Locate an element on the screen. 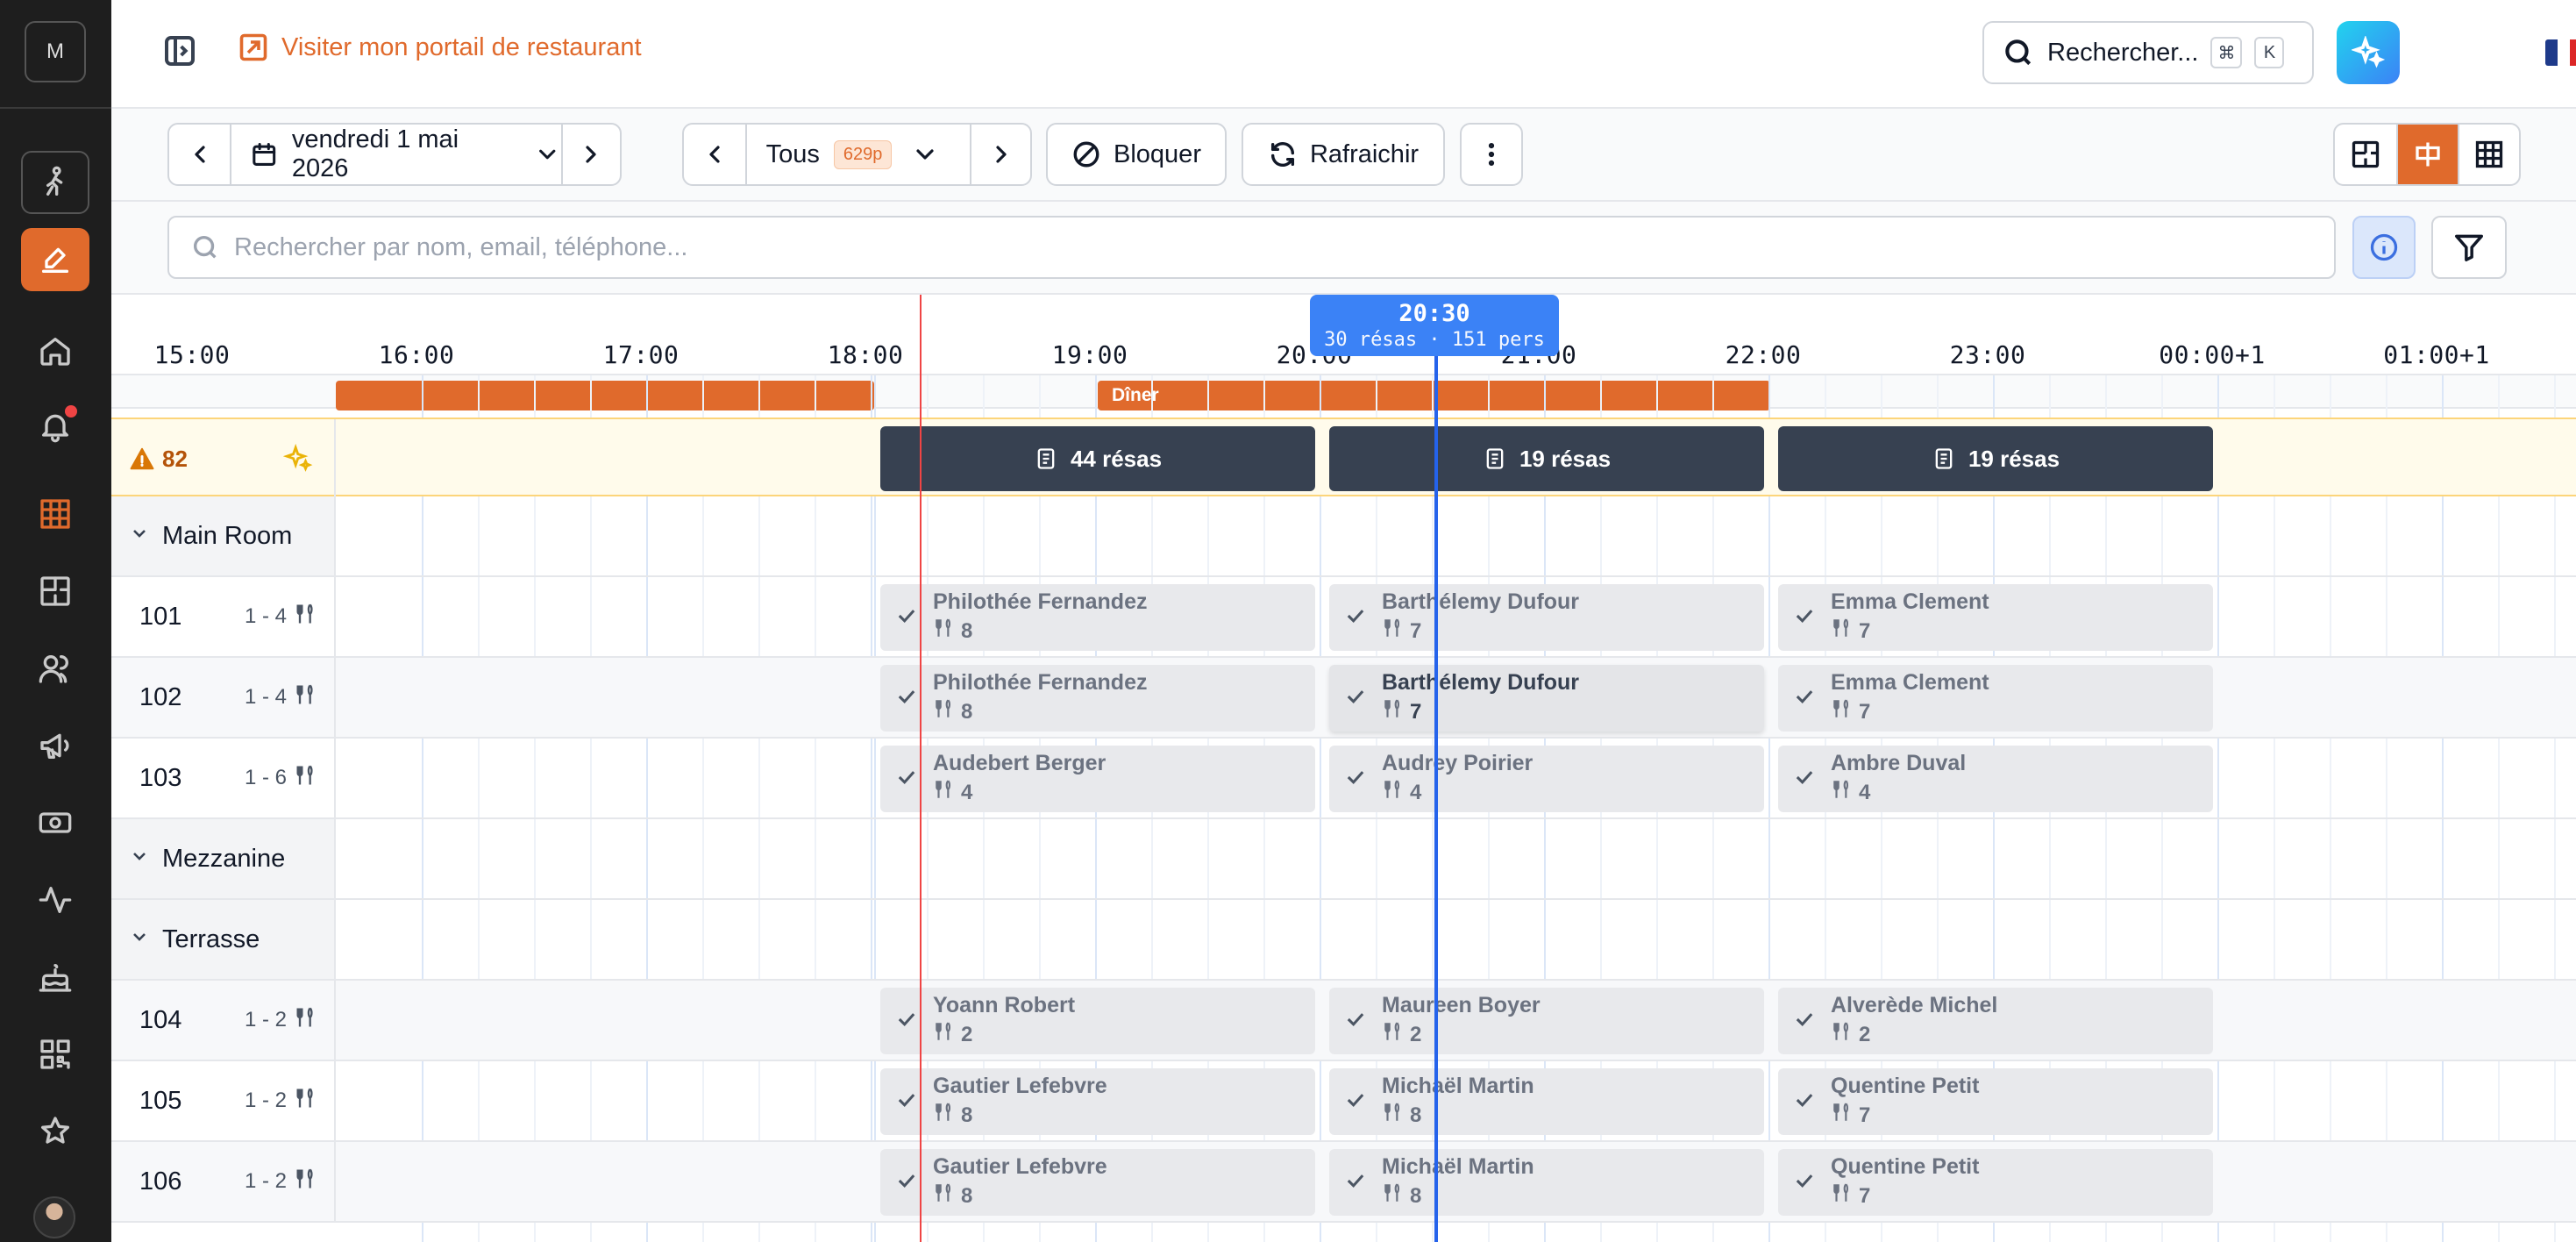  party-size: 7 is located at coordinates (1865, 1195).